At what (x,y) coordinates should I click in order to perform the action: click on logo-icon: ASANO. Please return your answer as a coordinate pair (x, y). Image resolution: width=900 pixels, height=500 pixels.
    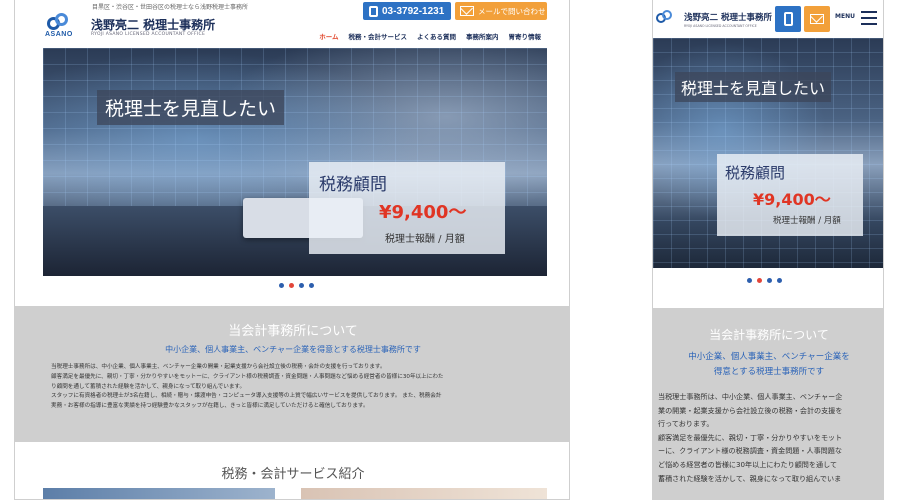
    Looking at the image, I should click on (65, 27).